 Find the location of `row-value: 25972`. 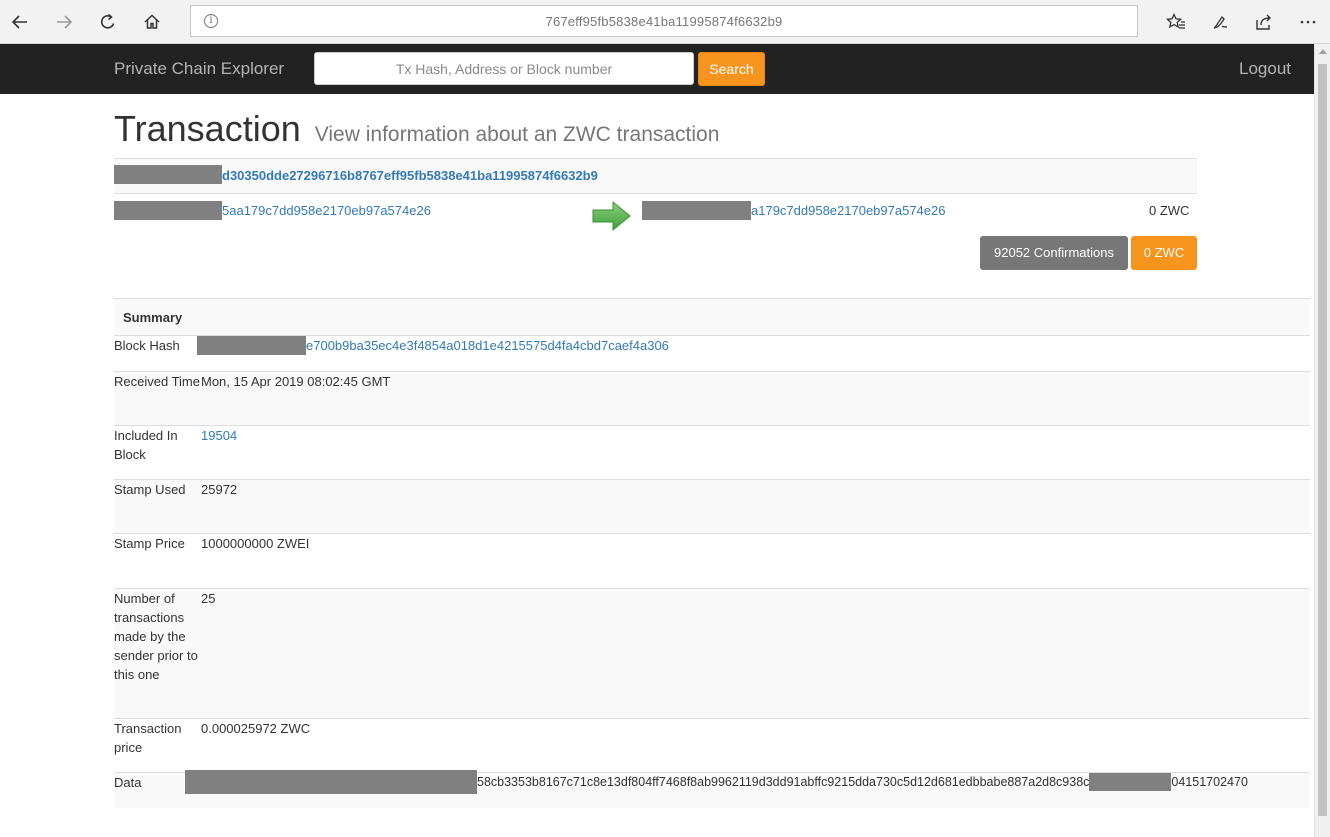

row-value: 25972 is located at coordinates (755, 506).